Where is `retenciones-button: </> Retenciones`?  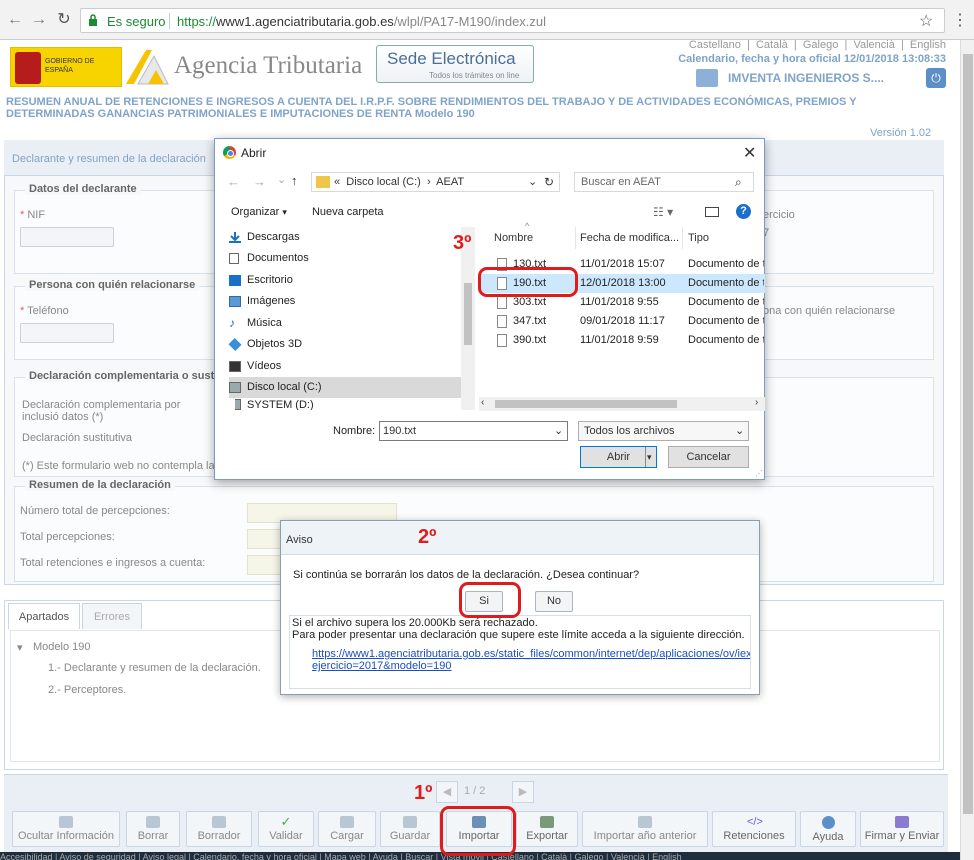
retenciones-button: </> Retenciones is located at coordinates (754, 829).